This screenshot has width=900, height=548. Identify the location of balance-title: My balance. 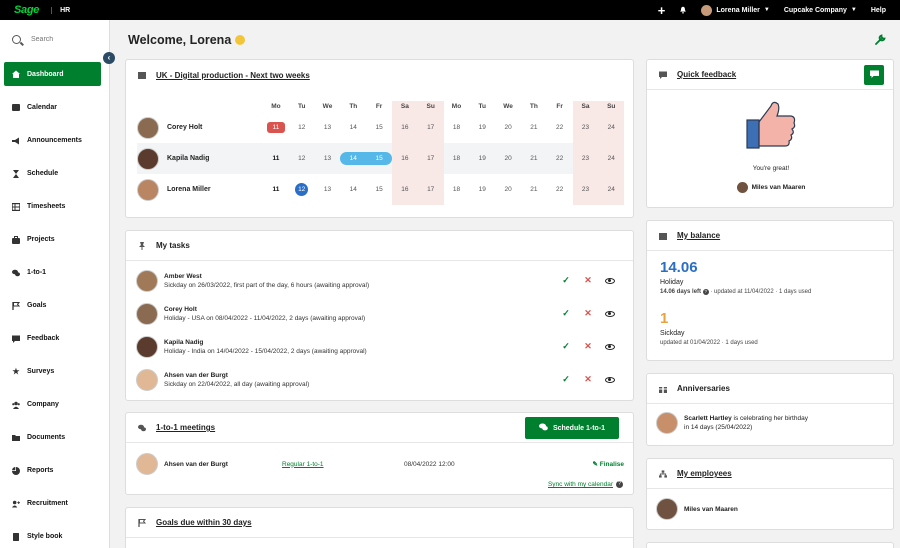
(698, 235).